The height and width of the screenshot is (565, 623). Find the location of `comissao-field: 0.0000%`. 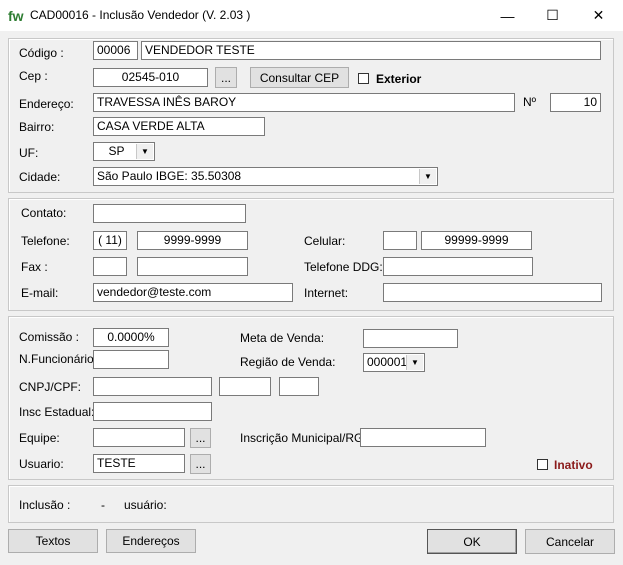

comissao-field: 0.0000% is located at coordinates (131, 337).